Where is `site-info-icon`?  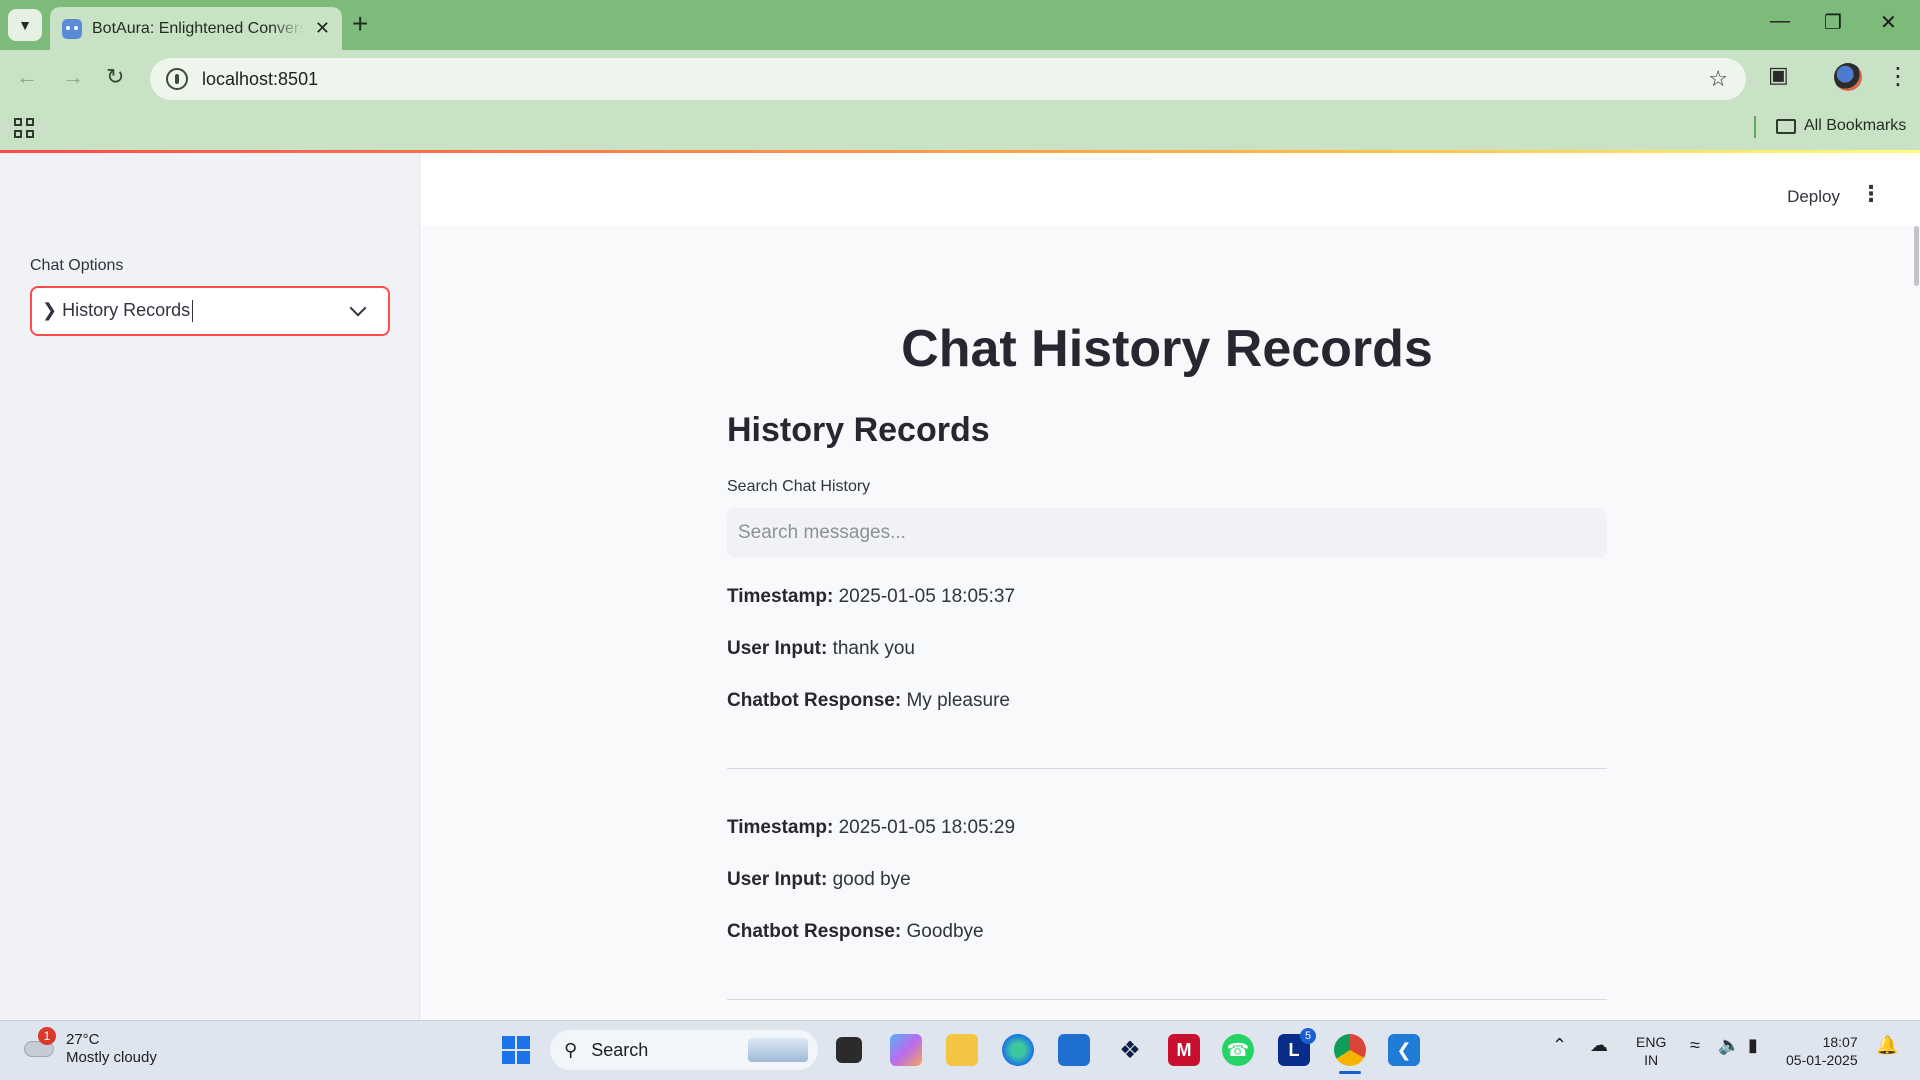
site-info-icon is located at coordinates (177, 79).